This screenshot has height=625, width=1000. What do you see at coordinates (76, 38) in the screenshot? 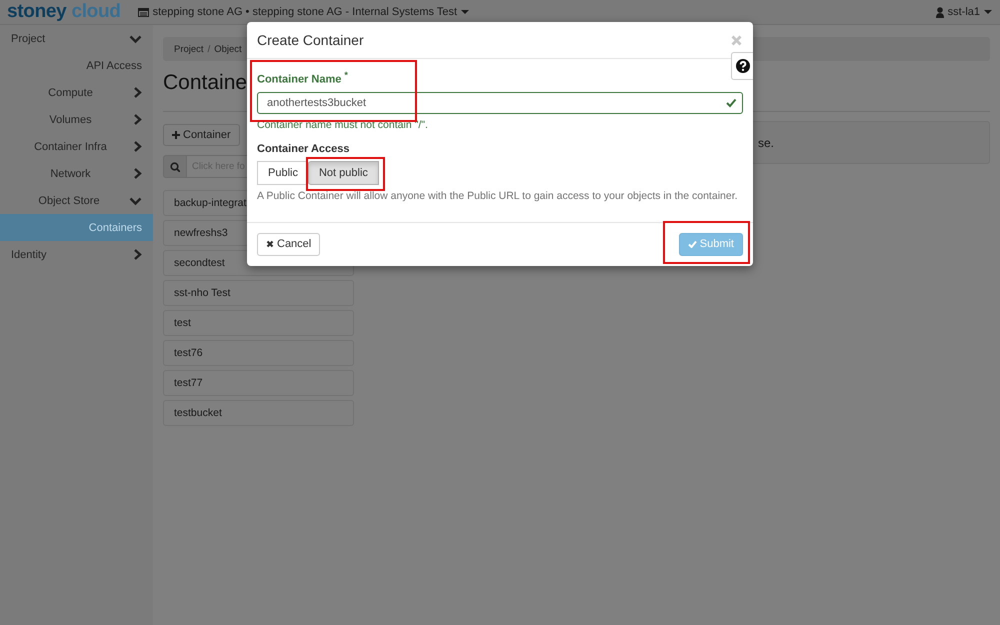
I see `sidebar-group: Project` at bounding box center [76, 38].